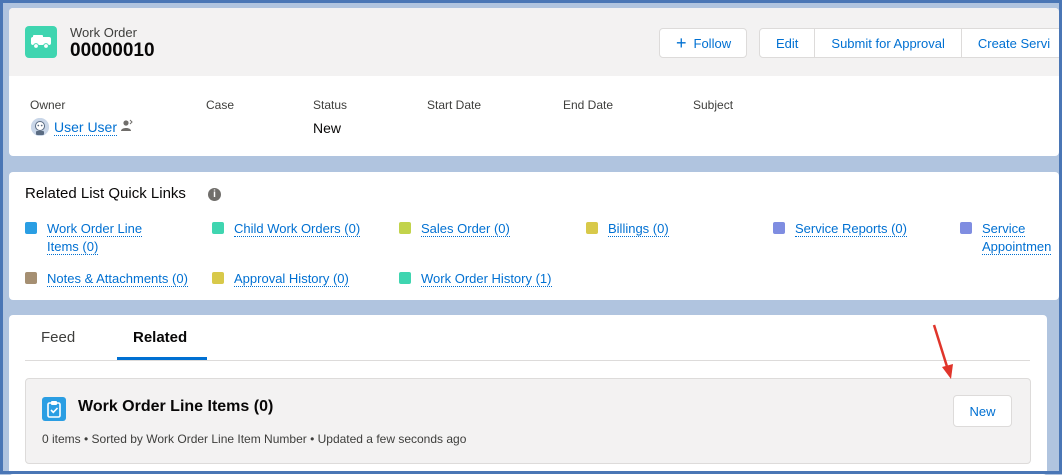 The width and height of the screenshot is (1062, 475). What do you see at coordinates (966, 228) in the screenshot?
I see `calendar-icon` at bounding box center [966, 228].